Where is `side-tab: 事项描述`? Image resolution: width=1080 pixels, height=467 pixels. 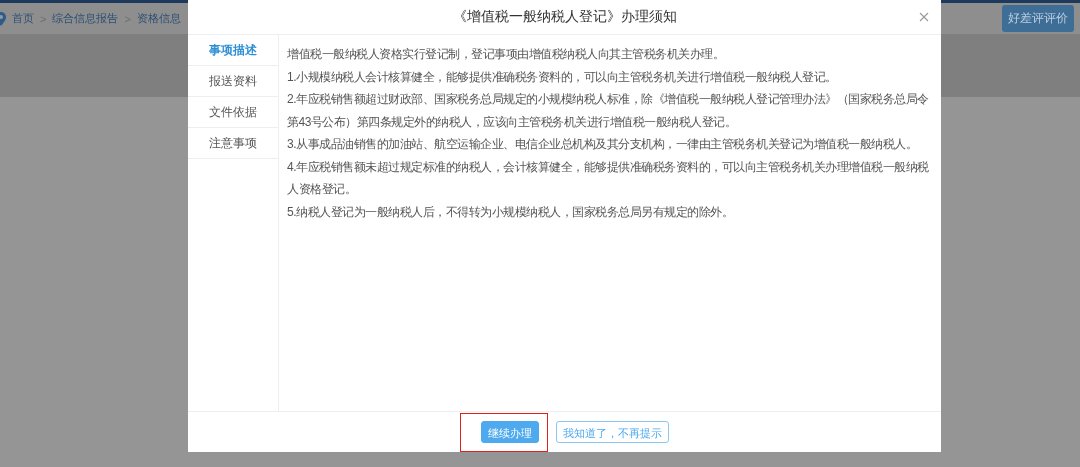
side-tab: 事项描述 is located at coordinates (233, 50).